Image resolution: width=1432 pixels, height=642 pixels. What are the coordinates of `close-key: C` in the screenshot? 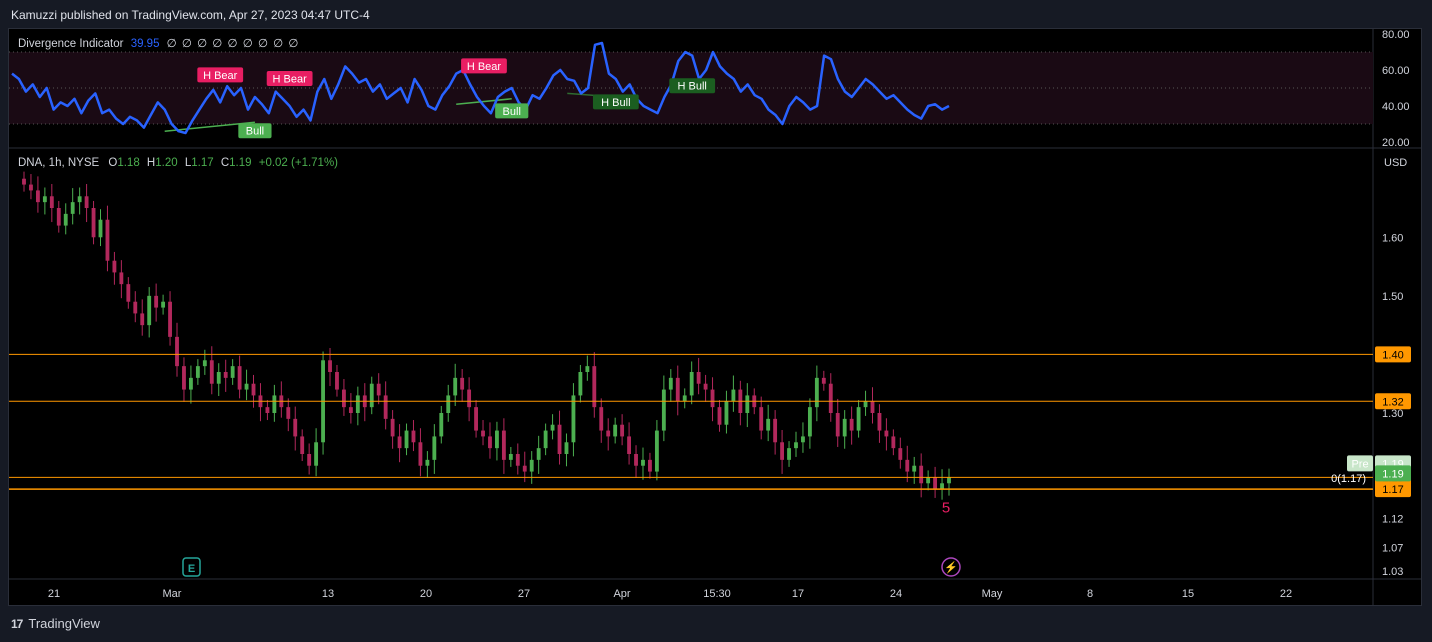 It's located at (225, 163).